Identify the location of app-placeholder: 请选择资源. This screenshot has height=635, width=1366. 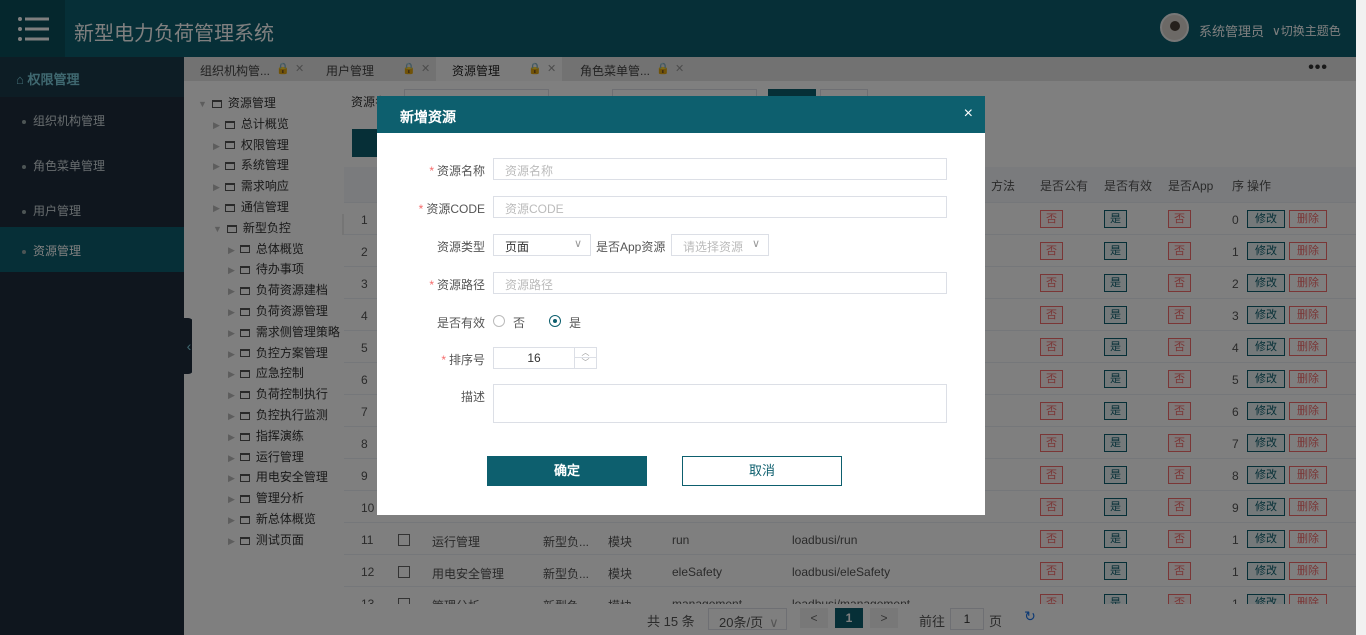
(713, 247).